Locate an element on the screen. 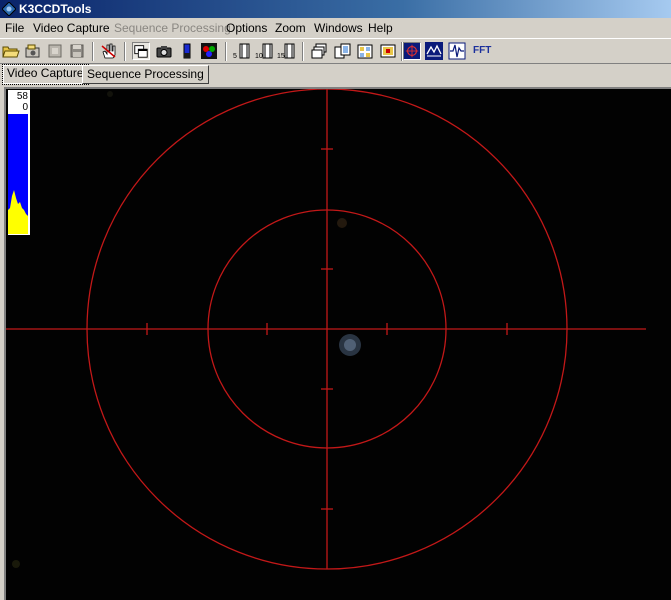 This screenshot has width=671, height=600. tab-strip: Video Capture Sequence Processing is located at coordinates (335, 75).